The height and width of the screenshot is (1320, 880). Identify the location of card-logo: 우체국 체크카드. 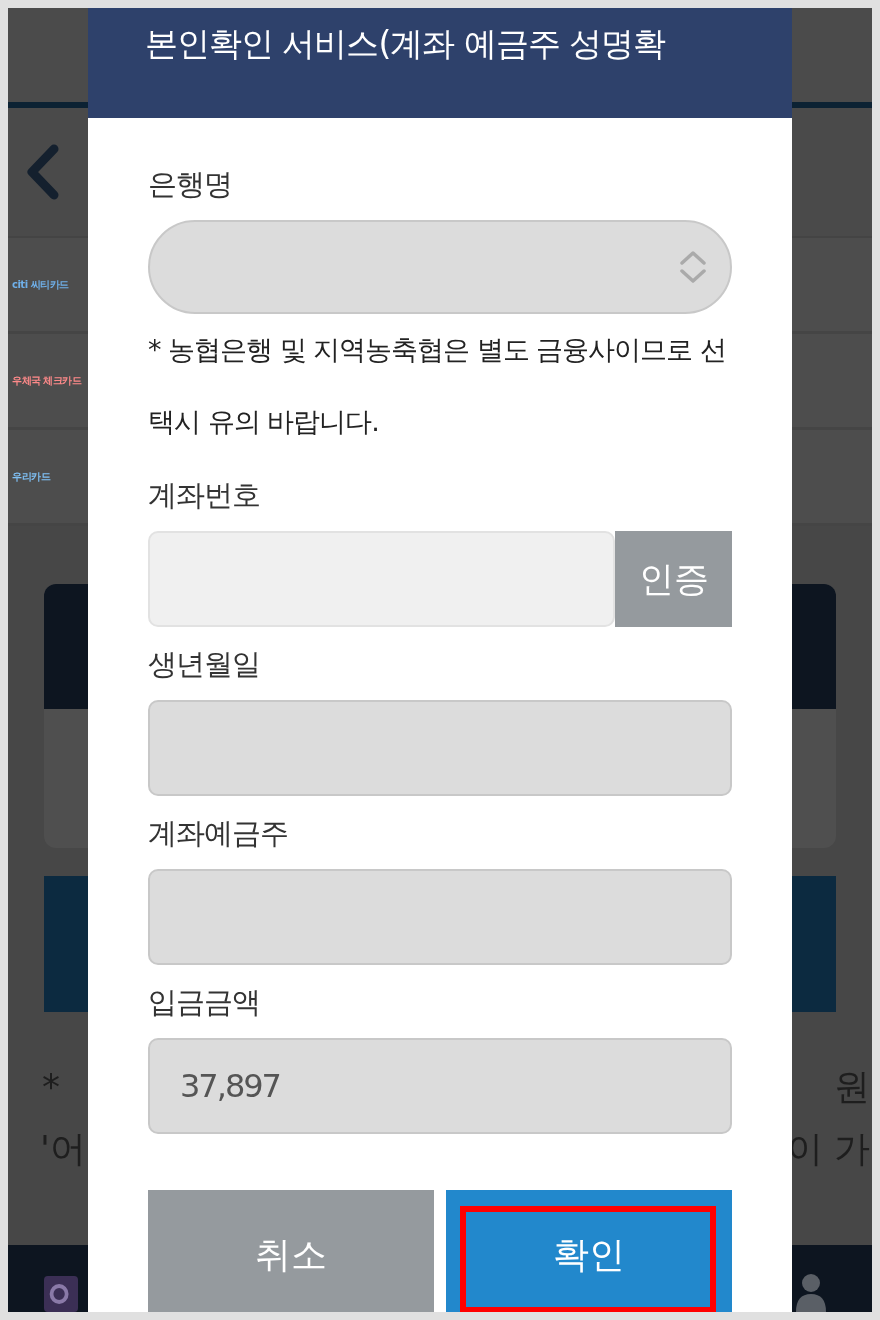
(47, 380).